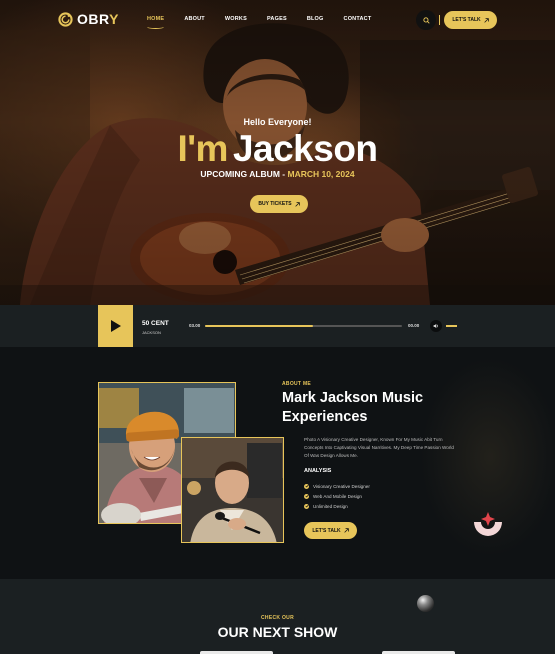  Describe the element at coordinates (341, 486) in the screenshot. I see `checklist-item-label: Visionary Creative Designer` at that location.